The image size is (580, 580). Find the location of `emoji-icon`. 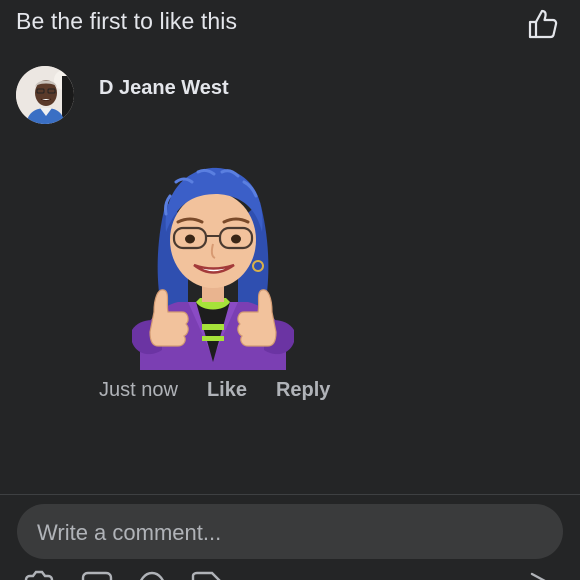

emoji-icon is located at coordinates (152, 575).